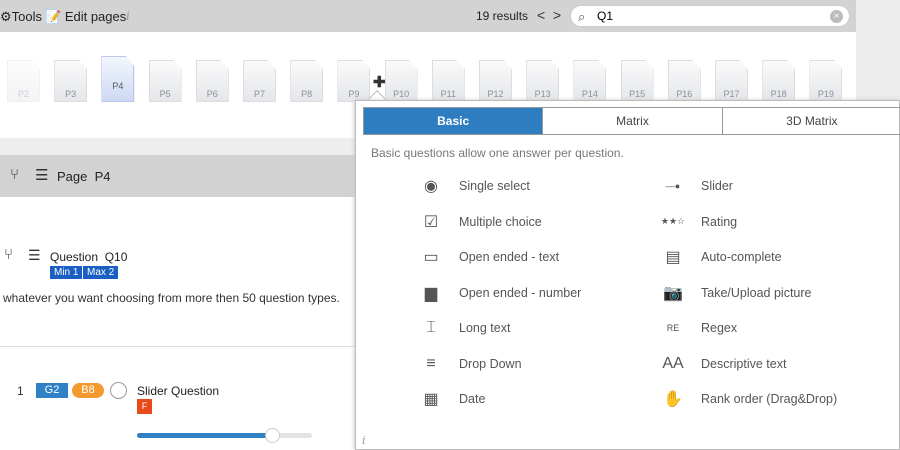  Describe the element at coordinates (272, 435) in the screenshot. I see `slider-thumb` at that location.